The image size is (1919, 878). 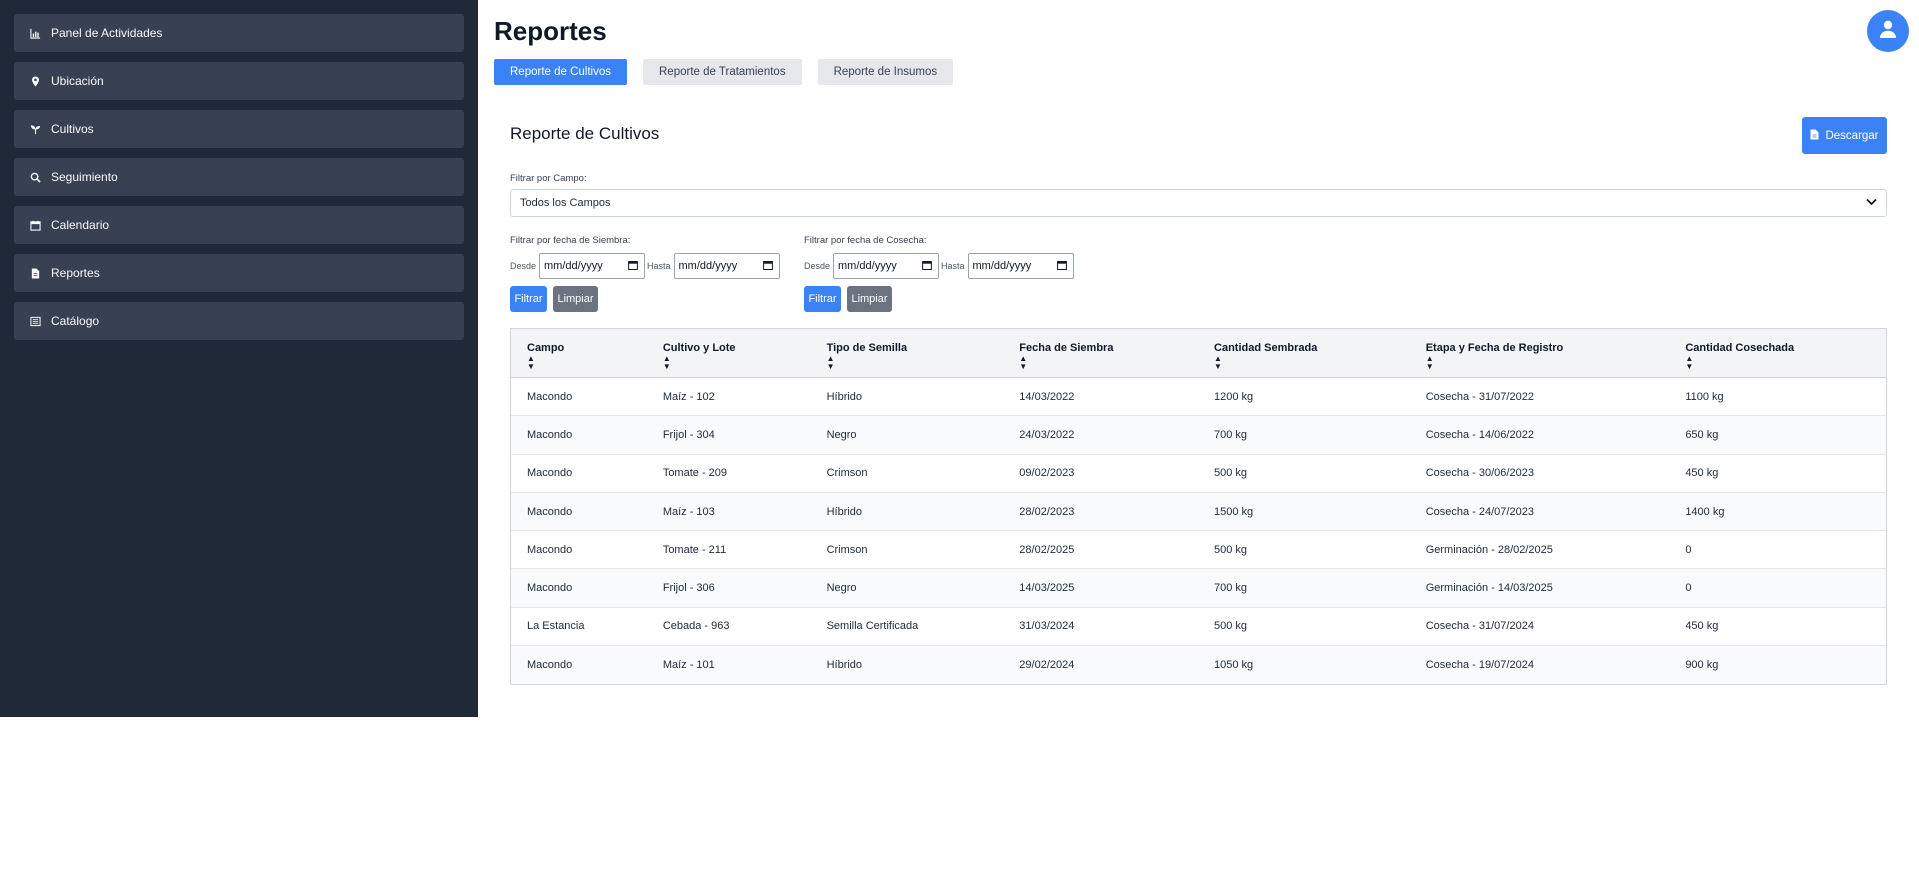 What do you see at coordinates (886, 266) in the screenshot?
I see `cosecha-desde-input: mm/dd/yyyy` at bounding box center [886, 266].